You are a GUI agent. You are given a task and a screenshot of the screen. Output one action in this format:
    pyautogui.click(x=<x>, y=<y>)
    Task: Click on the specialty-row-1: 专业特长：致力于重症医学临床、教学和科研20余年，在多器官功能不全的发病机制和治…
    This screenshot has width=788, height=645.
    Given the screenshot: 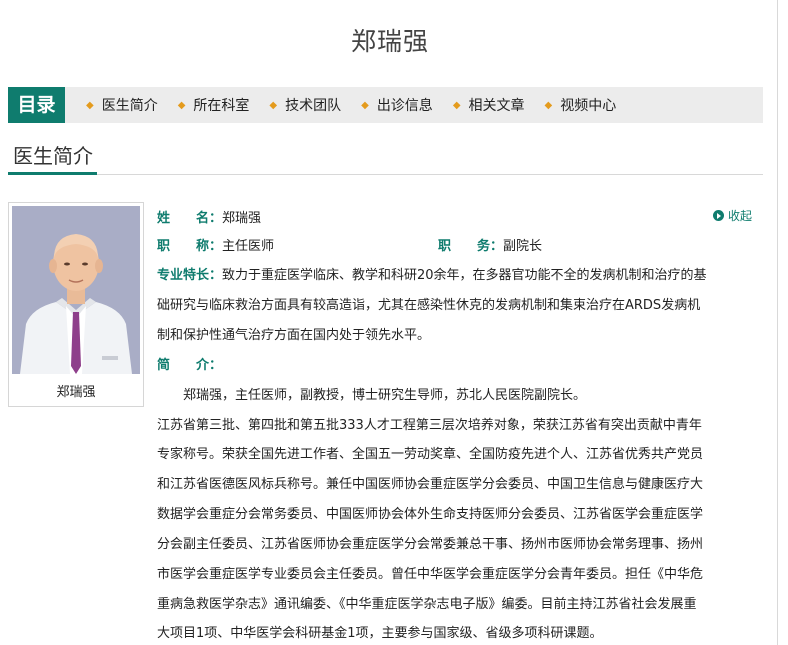 What is the action you would take?
    pyautogui.click(x=432, y=273)
    